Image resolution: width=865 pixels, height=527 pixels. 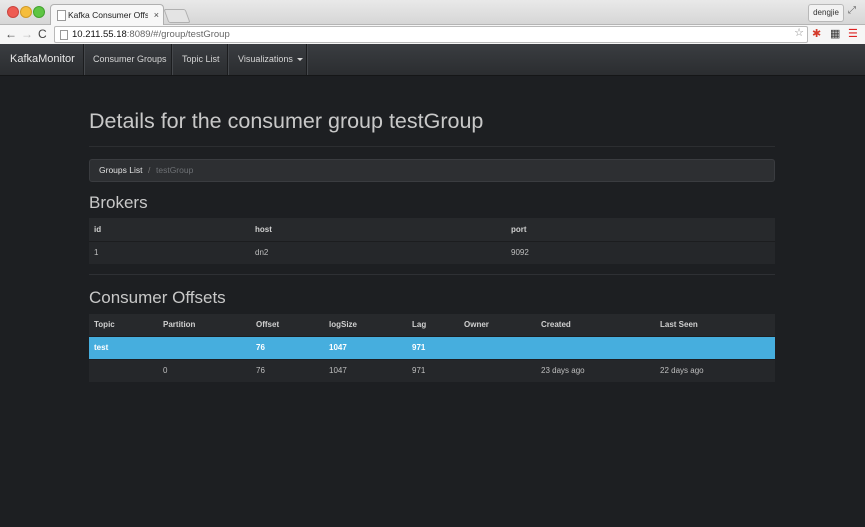 What do you see at coordinates (432, 229) in the screenshot?
I see `brokers-header-row: id host port` at bounding box center [432, 229].